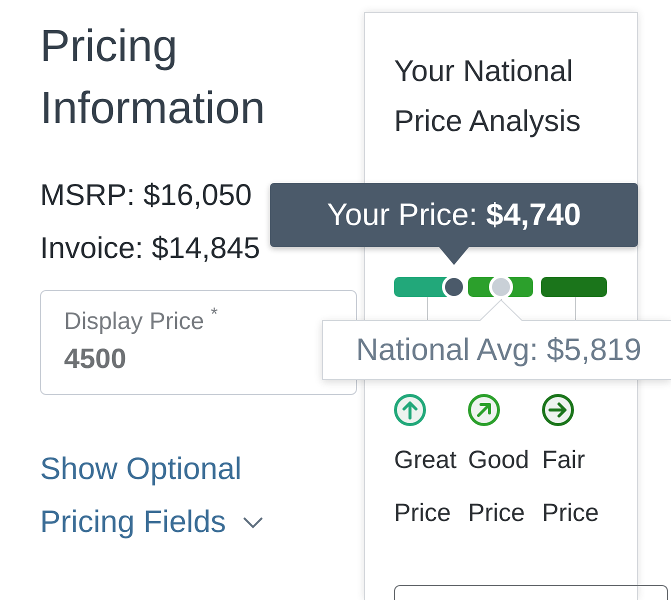 This screenshot has height=600, width=671. I want to click on field-label: Display Price $^{*}$, so click(141, 322).